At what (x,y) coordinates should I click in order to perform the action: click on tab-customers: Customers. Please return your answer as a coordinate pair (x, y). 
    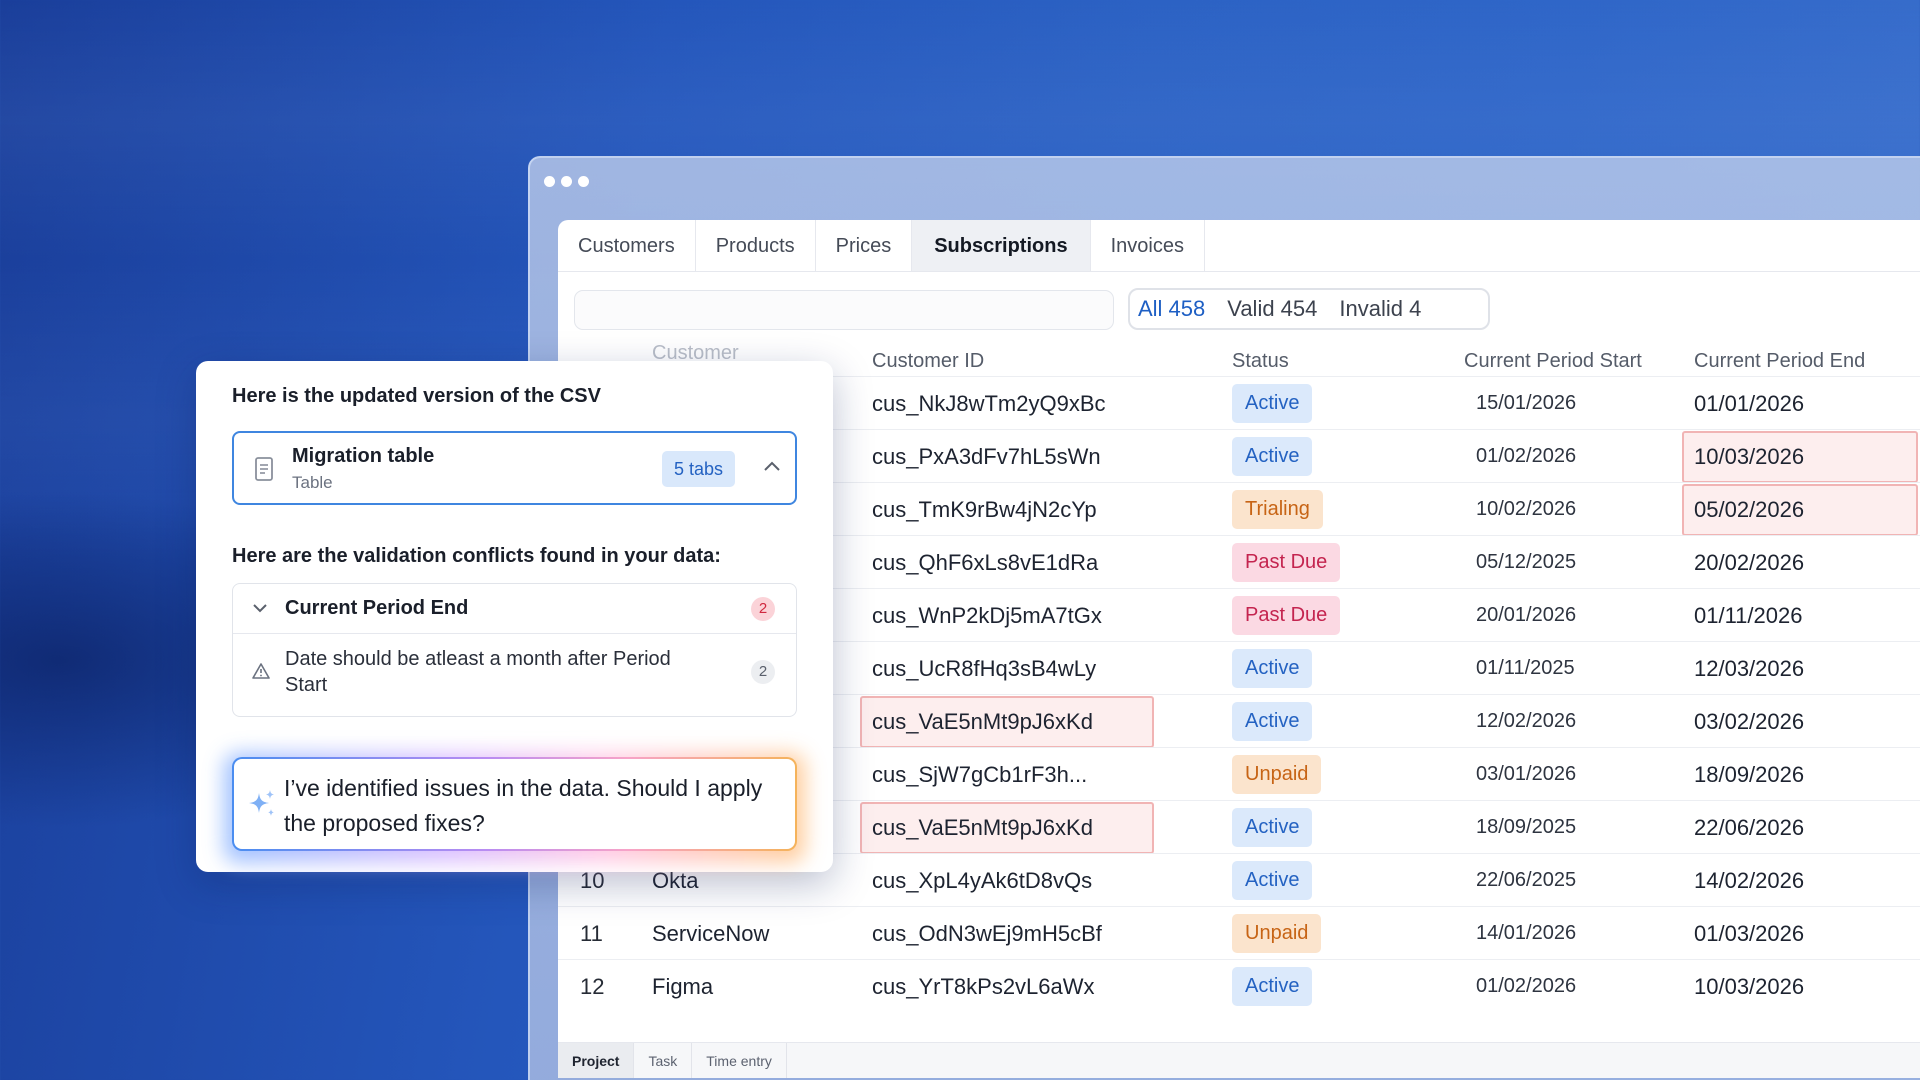
    Looking at the image, I should click on (627, 245).